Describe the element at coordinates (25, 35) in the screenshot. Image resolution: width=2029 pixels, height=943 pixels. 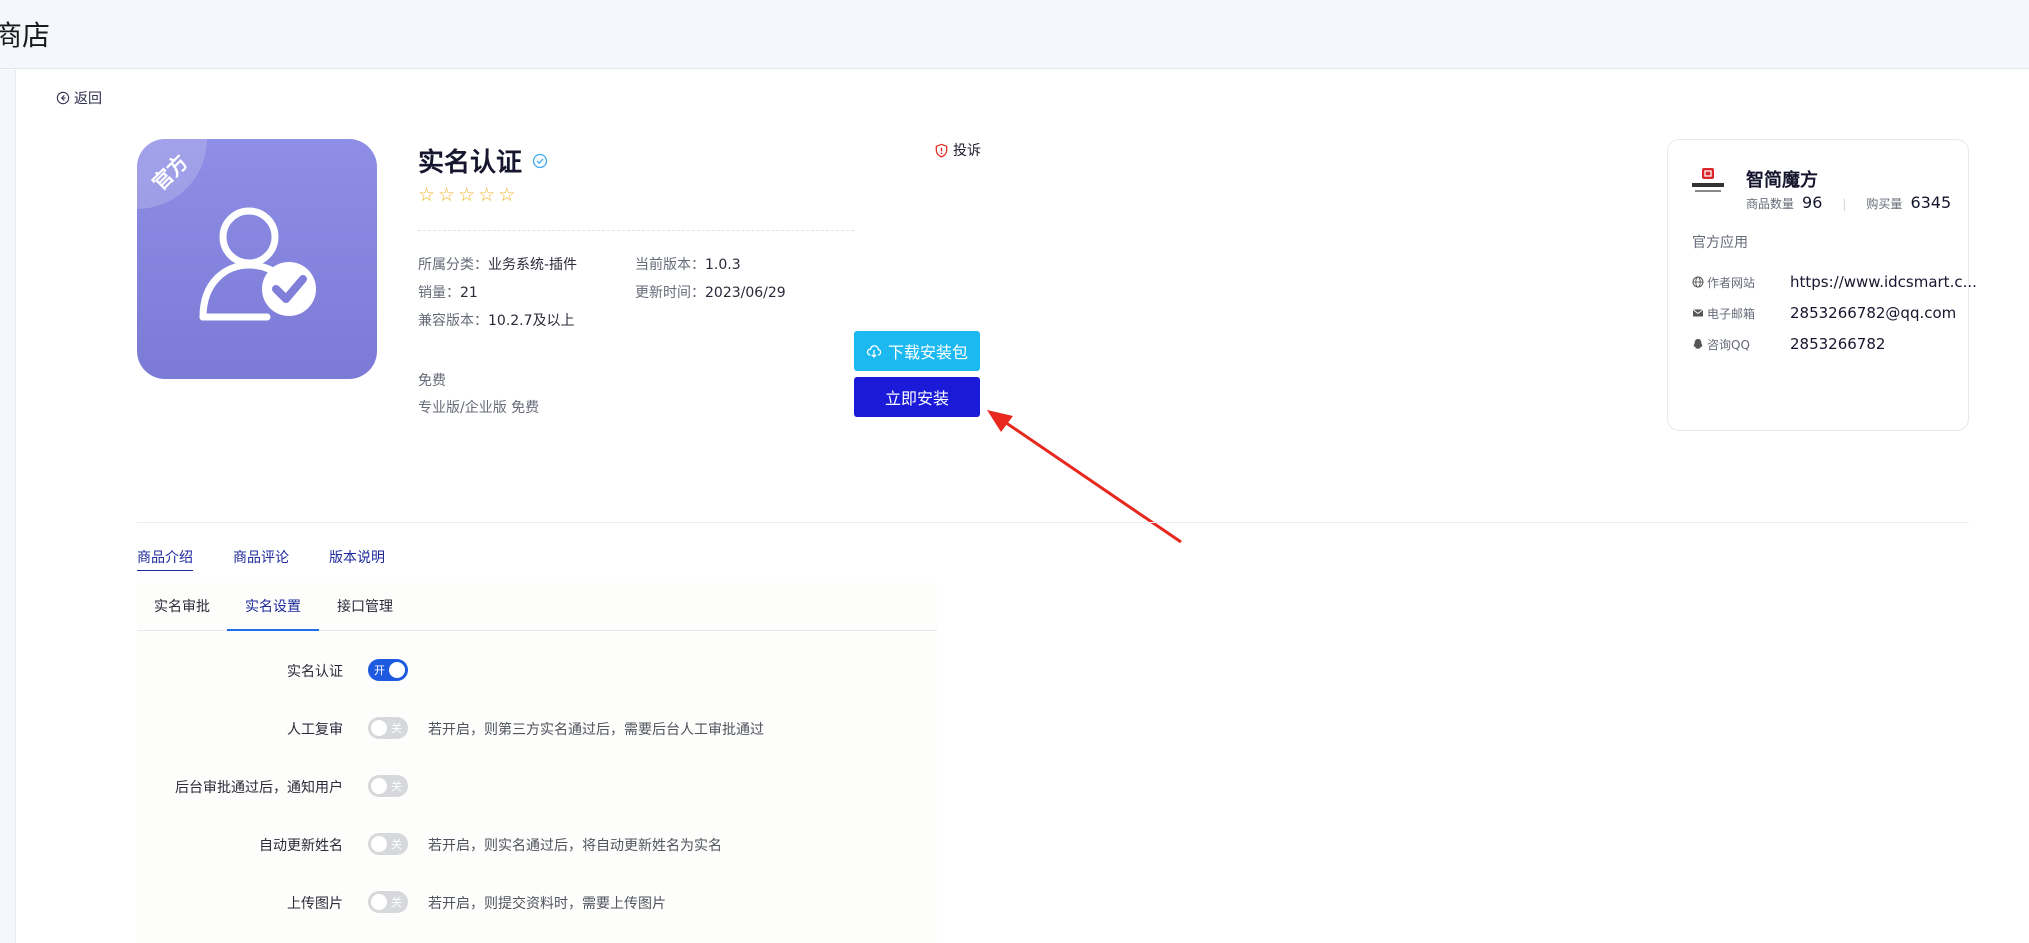
I see `page-title: 商店` at that location.